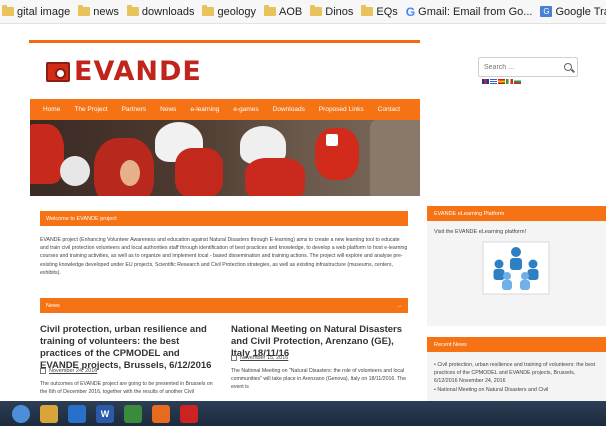  I want to click on nav-item-downloads: Downloads, so click(289, 109).